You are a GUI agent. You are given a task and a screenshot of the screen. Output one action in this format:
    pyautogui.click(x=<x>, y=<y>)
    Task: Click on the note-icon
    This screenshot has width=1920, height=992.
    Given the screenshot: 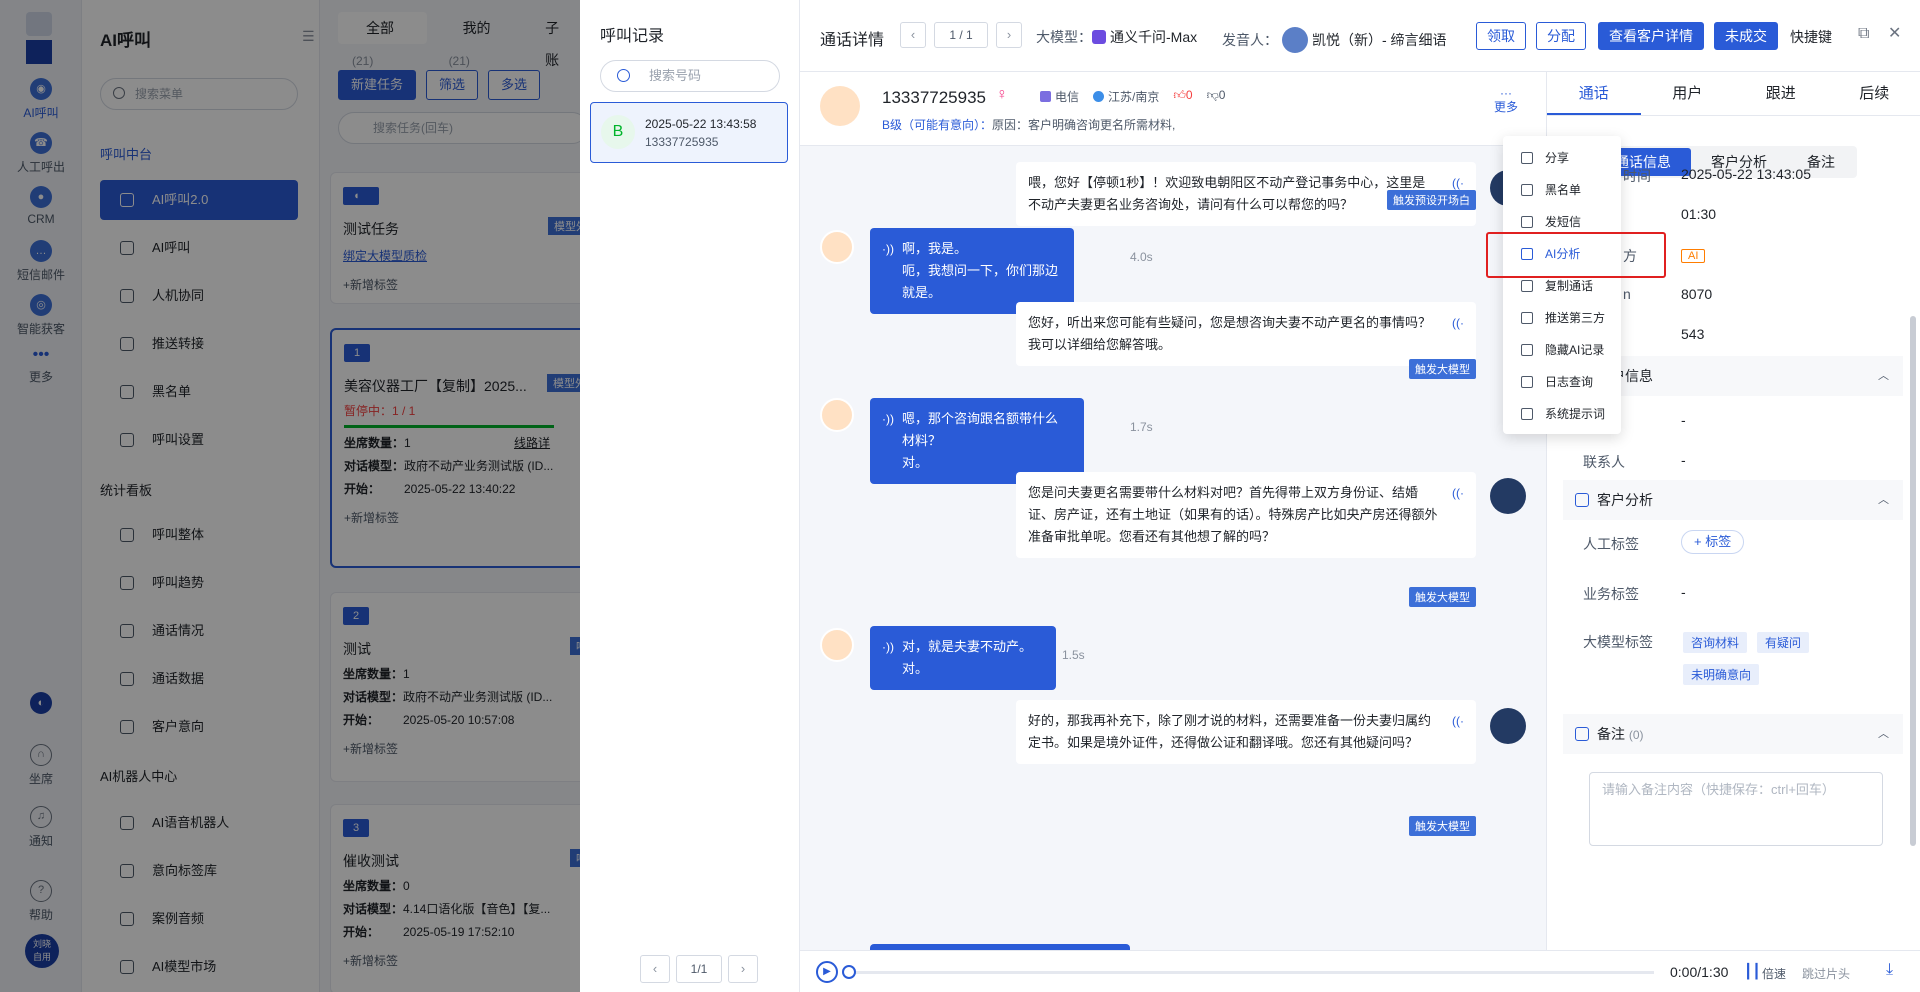 What is the action you would take?
    pyautogui.click(x=1582, y=734)
    